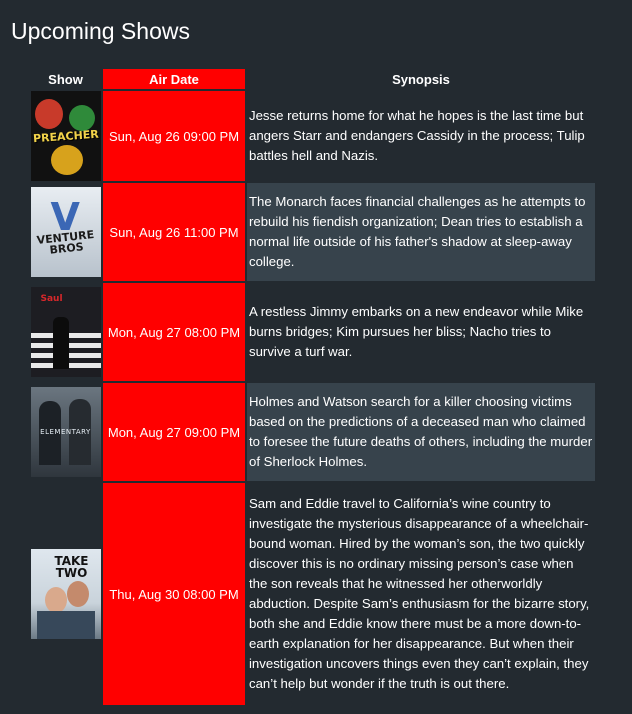 Image resolution: width=632 pixels, height=714 pixels. I want to click on take-two-poster-icon: TAKE TWO, so click(65, 594).